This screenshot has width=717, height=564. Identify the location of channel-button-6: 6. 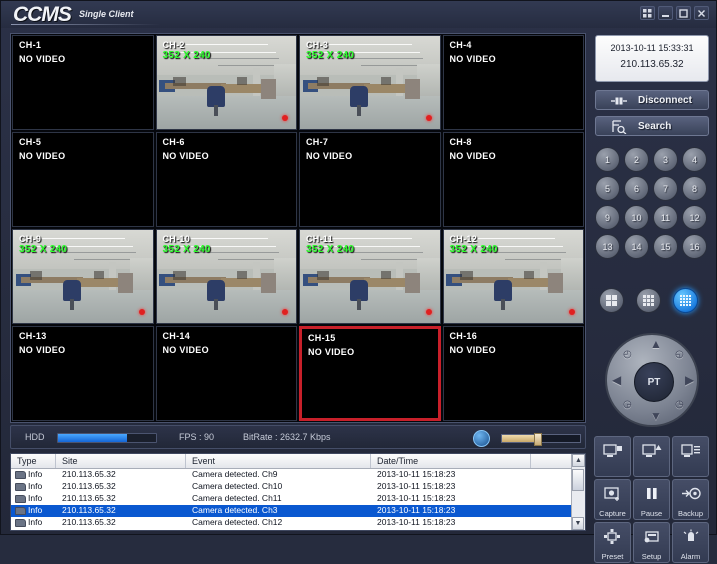
(636, 188).